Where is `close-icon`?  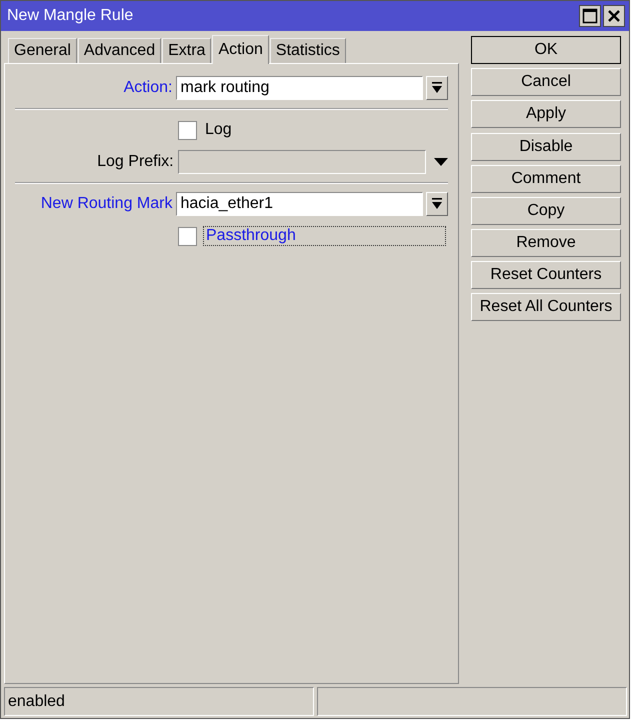
close-icon is located at coordinates (614, 16).